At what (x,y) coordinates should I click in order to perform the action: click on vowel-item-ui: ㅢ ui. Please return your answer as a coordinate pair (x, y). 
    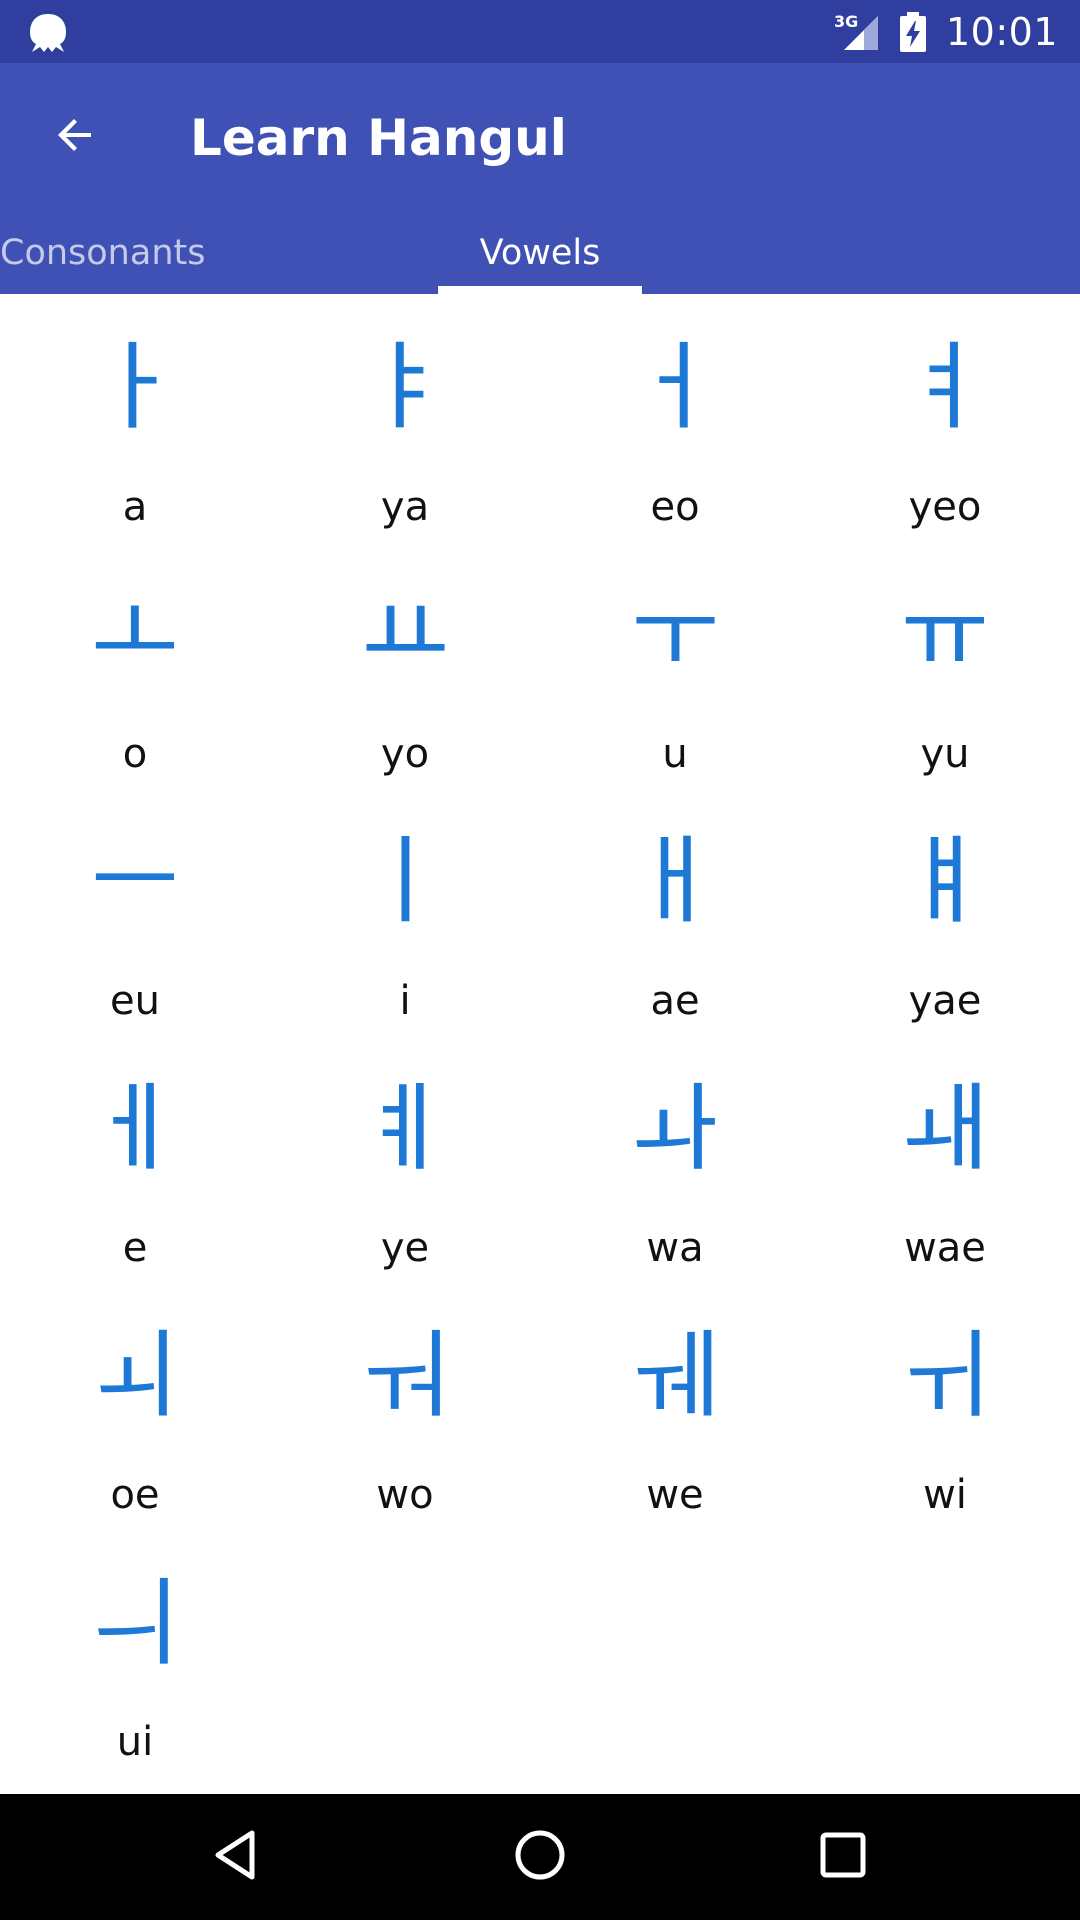
    Looking at the image, I should click on (135, 1652).